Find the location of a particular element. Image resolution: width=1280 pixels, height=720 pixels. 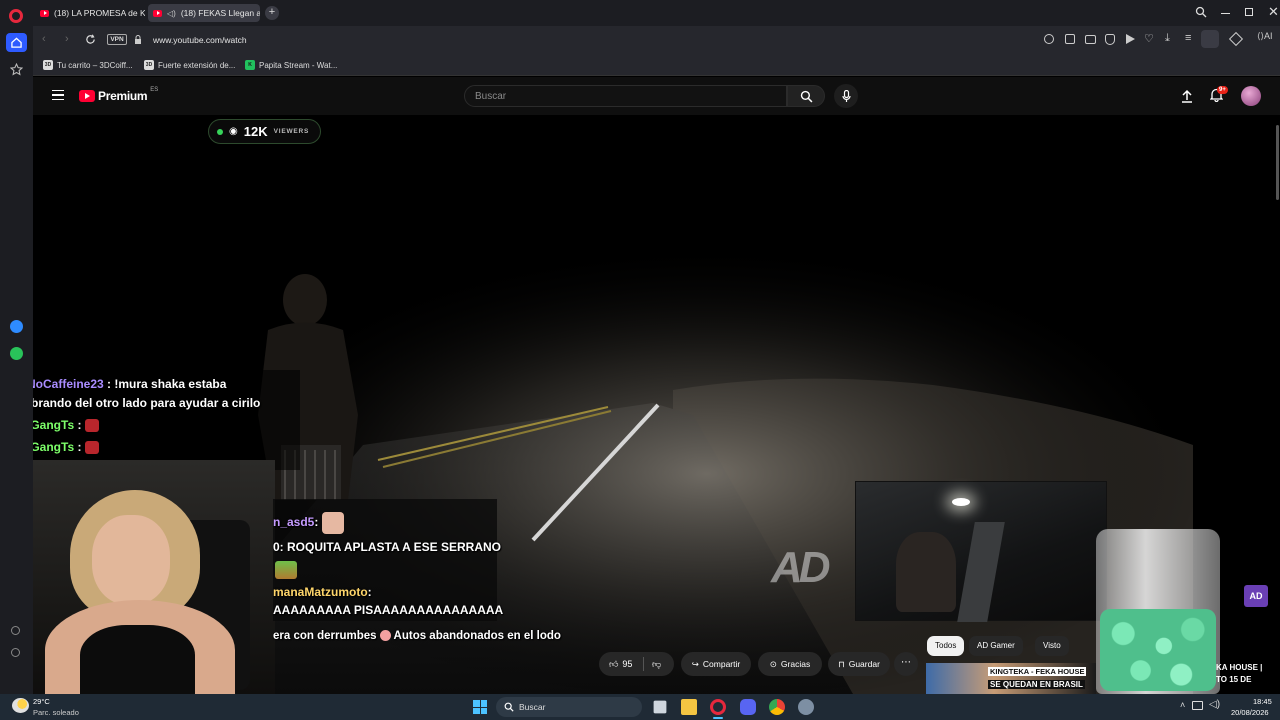

webcam-overlay is located at coordinates (154, 577).